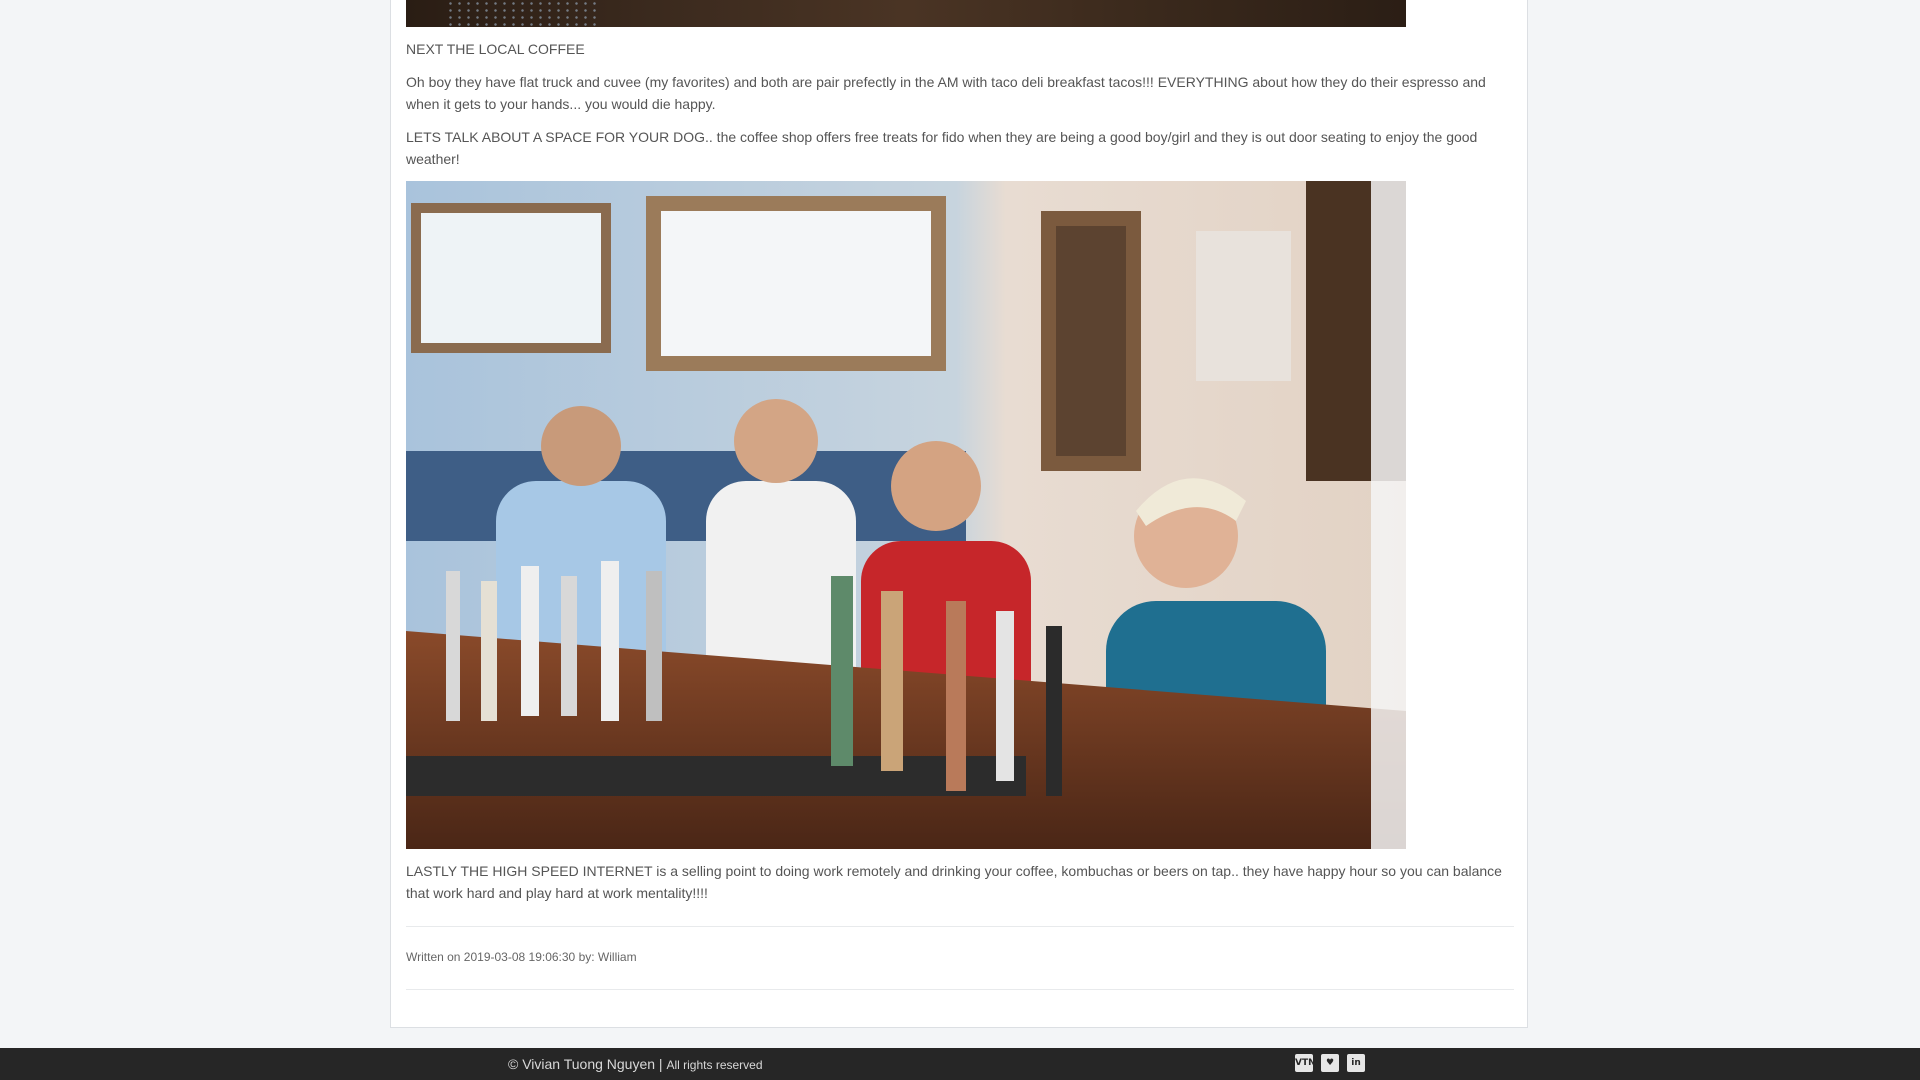 The width and height of the screenshot is (1920, 1080). What do you see at coordinates (1330, 1063) in the screenshot?
I see `heart-shield-icon: ♥` at bounding box center [1330, 1063].